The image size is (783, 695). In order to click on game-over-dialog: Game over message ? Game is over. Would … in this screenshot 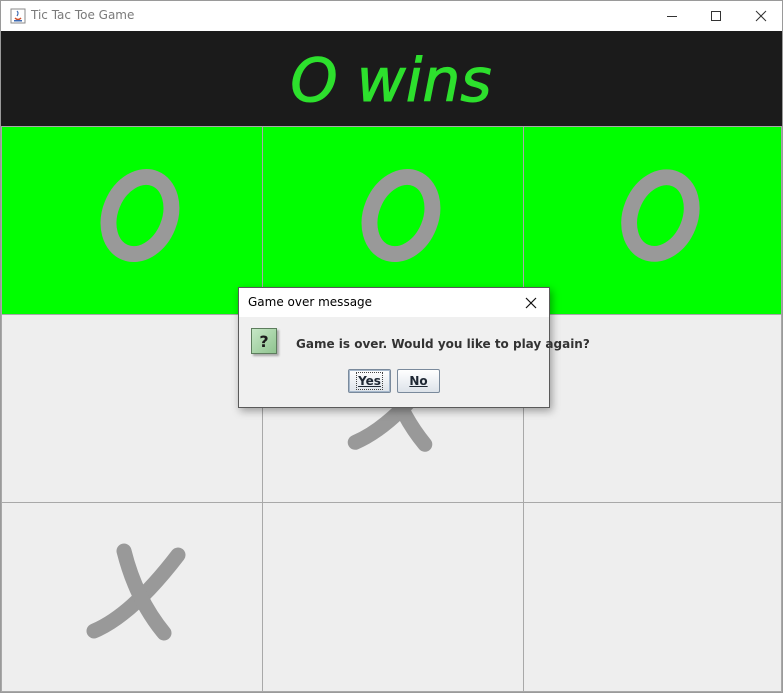, I will do `click(414, 347)`.